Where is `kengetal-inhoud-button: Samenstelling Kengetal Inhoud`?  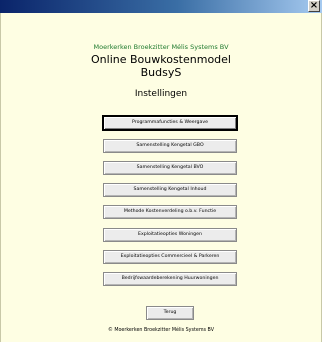
kengetal-inhoud-button: Samenstelling Kengetal Inhoud is located at coordinates (170, 190).